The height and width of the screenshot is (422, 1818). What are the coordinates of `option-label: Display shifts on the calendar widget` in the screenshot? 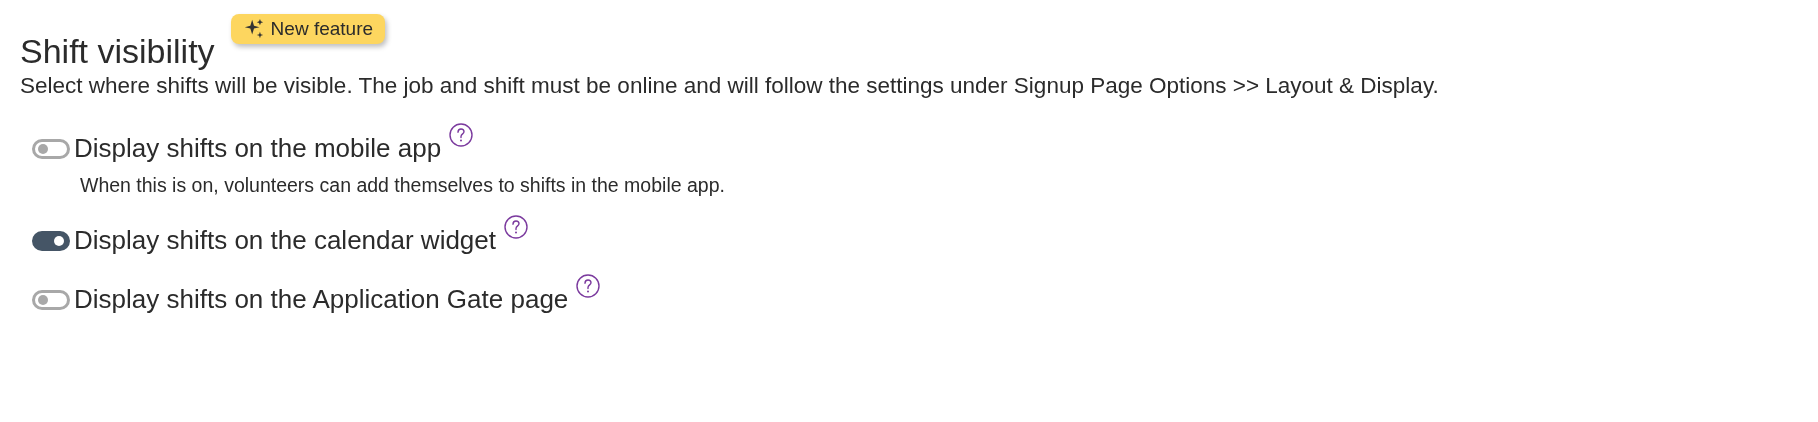 It's located at (285, 240).